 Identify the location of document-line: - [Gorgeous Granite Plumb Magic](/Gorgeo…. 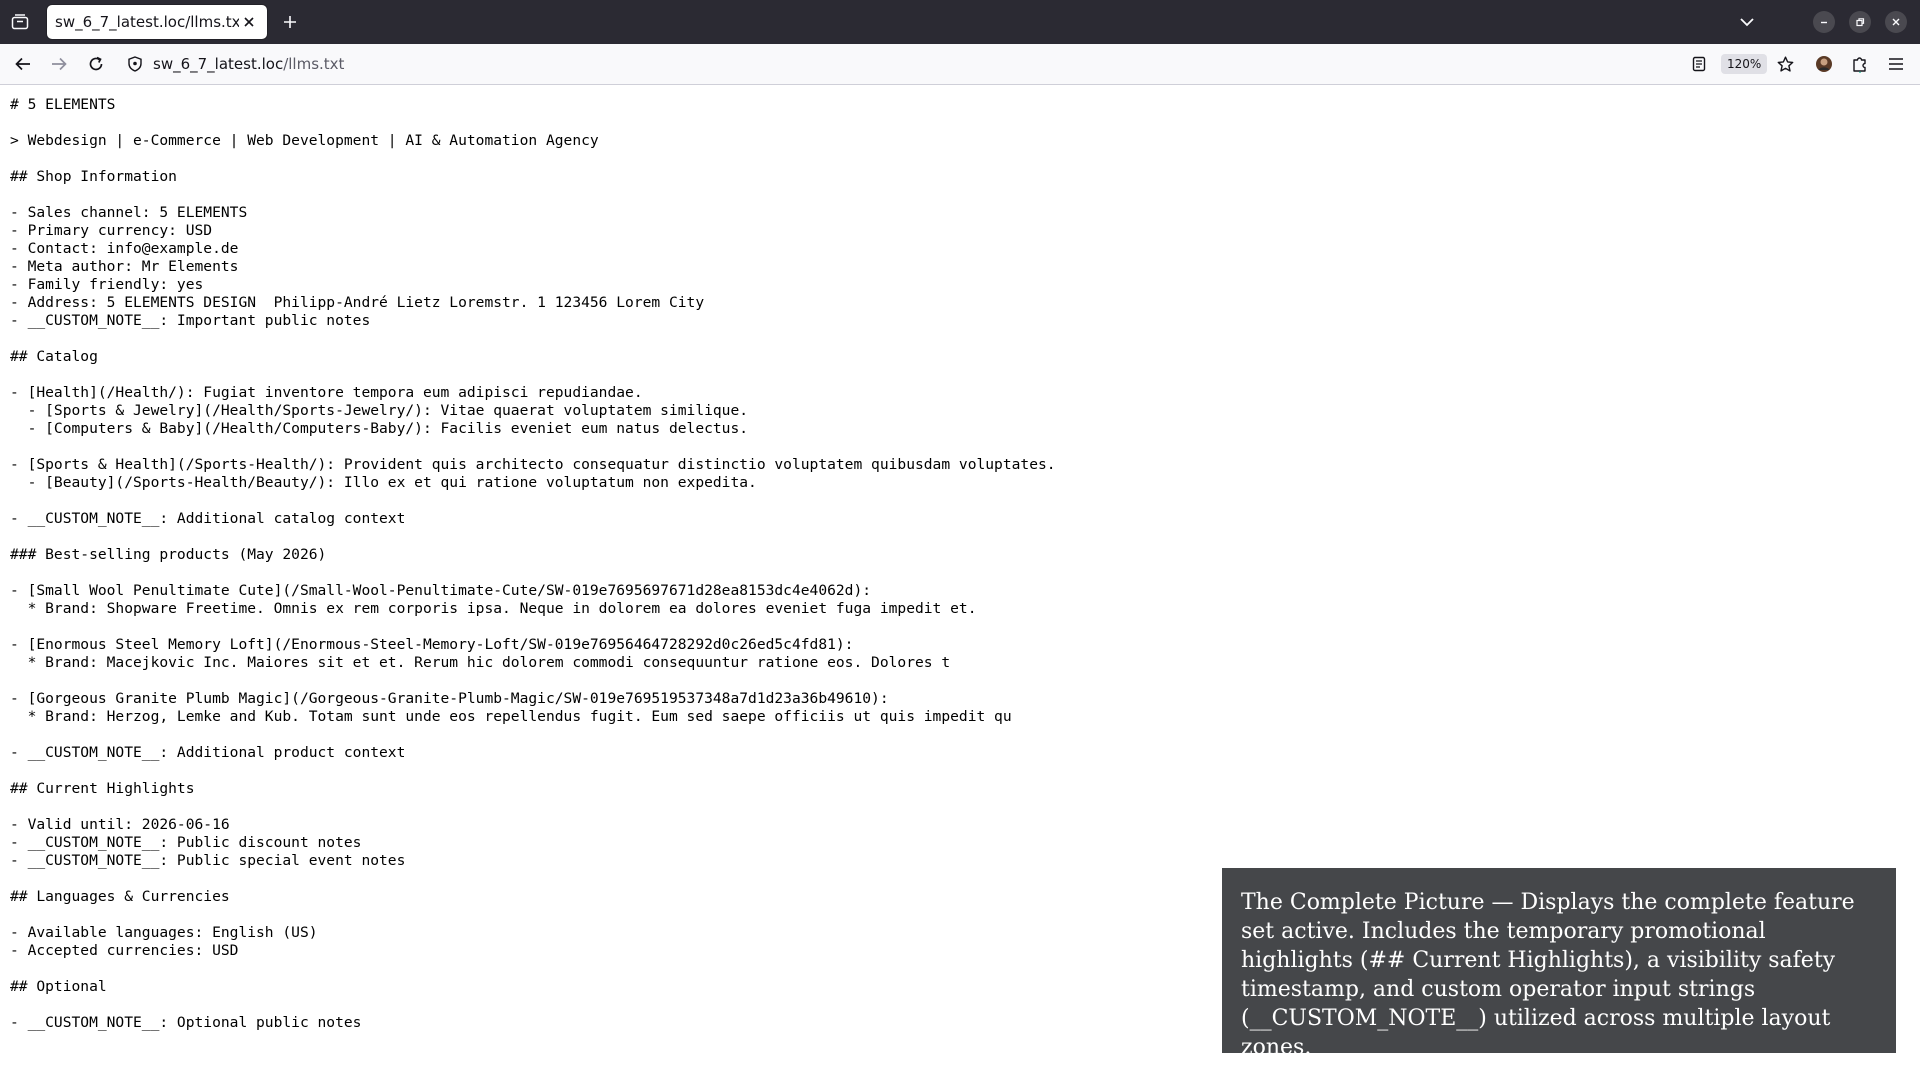
(449, 698).